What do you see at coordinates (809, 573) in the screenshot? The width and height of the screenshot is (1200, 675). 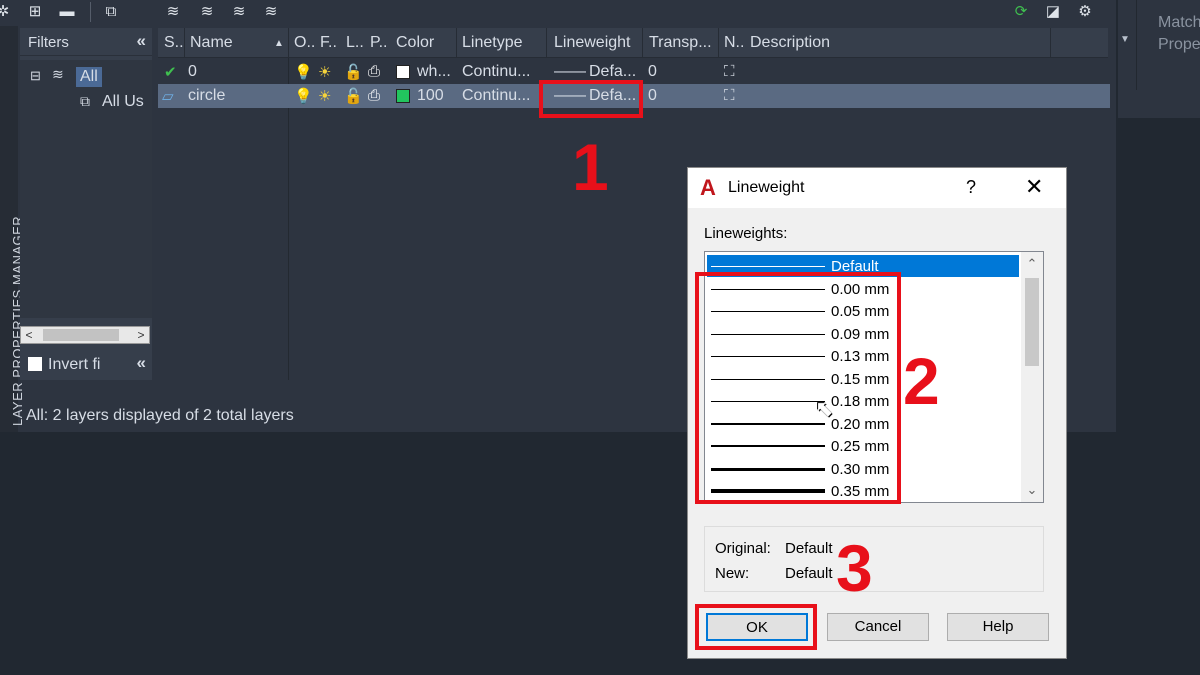 I see `new-value: Default` at bounding box center [809, 573].